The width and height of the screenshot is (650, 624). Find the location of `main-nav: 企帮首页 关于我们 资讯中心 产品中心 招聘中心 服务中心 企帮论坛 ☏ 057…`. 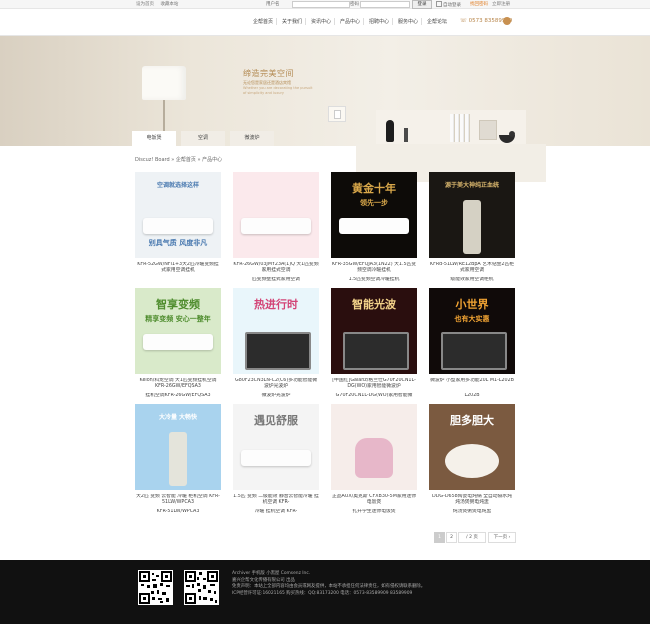

main-nav: 企帮首页 关于我们 资讯中心 产品中心 招聘中心 服务中心 企帮论坛 ☏ 057… is located at coordinates (325, 22).